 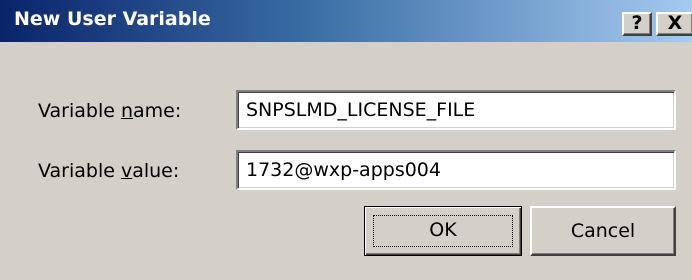 What do you see at coordinates (127, 111) in the screenshot?
I see `variable-name-label-accesskey: n` at bounding box center [127, 111].